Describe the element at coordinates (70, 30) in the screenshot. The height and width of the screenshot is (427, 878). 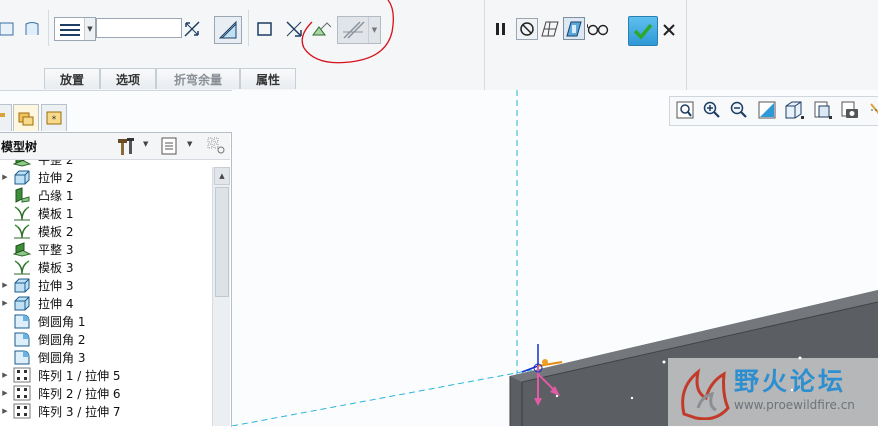
I see `thickness-lines-icon` at that location.